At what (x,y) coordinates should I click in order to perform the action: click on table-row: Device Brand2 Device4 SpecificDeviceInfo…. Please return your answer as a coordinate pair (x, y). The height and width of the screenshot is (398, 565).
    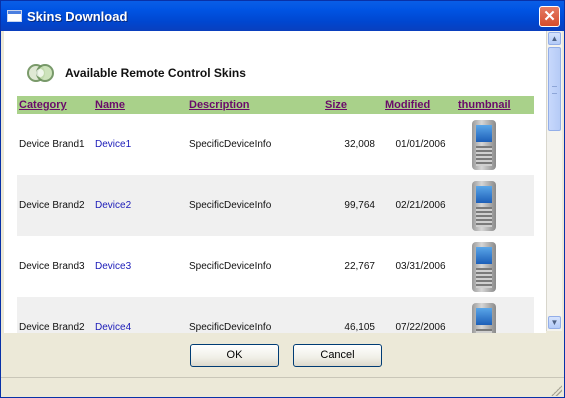
    Looking at the image, I should click on (275, 315).